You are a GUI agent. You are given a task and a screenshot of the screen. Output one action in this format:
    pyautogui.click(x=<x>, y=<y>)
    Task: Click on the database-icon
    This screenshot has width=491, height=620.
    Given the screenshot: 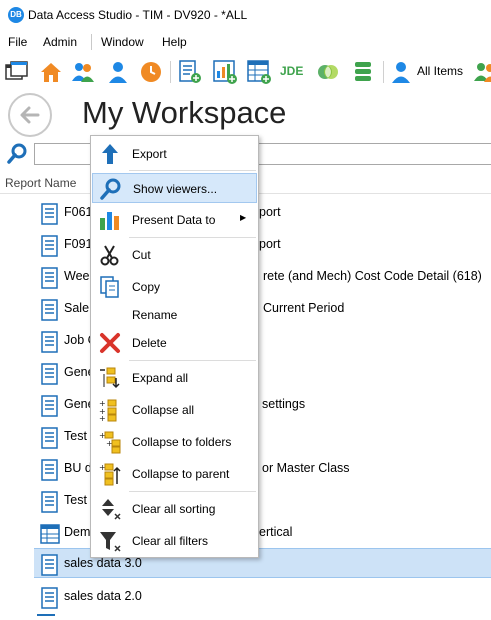 What is the action you would take?
    pyautogui.click(x=363, y=72)
    